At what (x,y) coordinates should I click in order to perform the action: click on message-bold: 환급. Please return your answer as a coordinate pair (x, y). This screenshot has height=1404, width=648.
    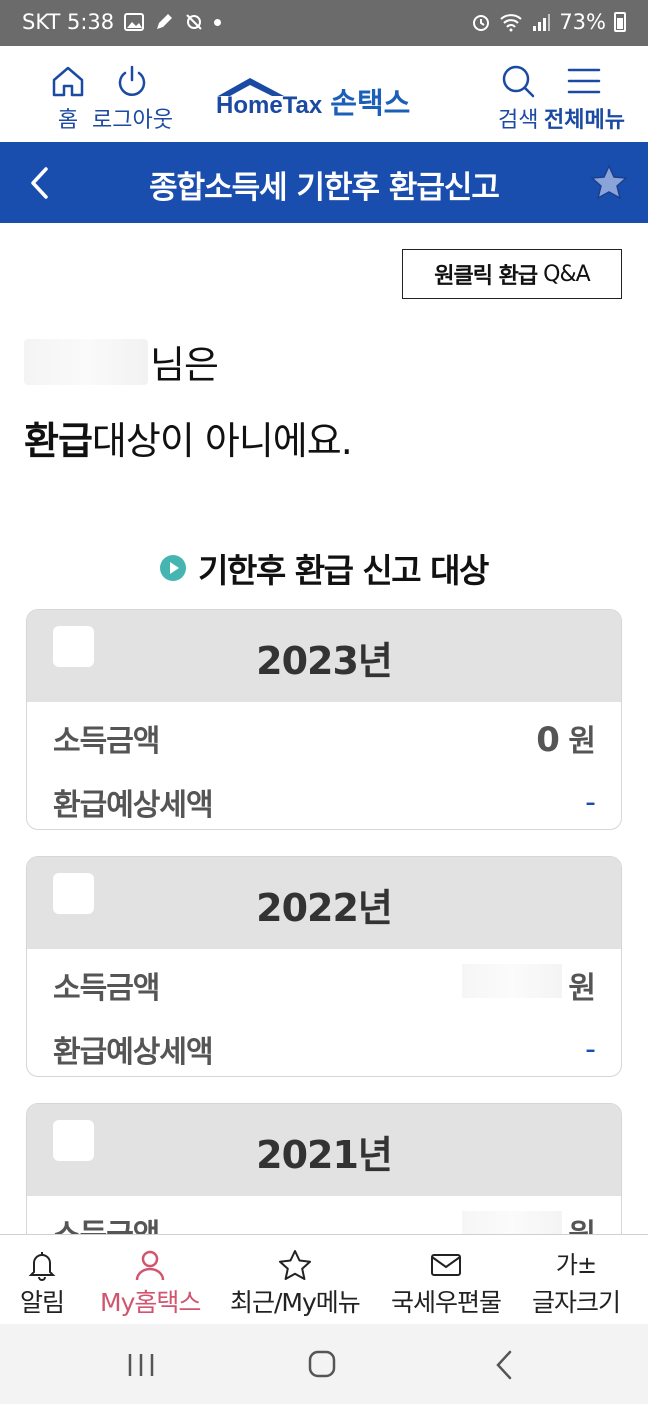
    Looking at the image, I should click on (58, 441).